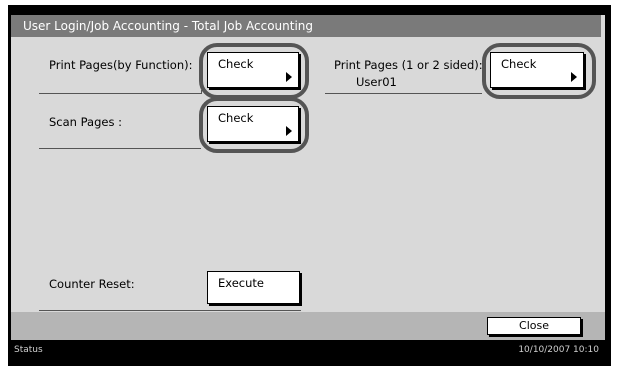 This screenshot has width=620, height=374. What do you see at coordinates (308, 350) in the screenshot?
I see `status-bar: Status 10/10/2007 10:10` at bounding box center [308, 350].